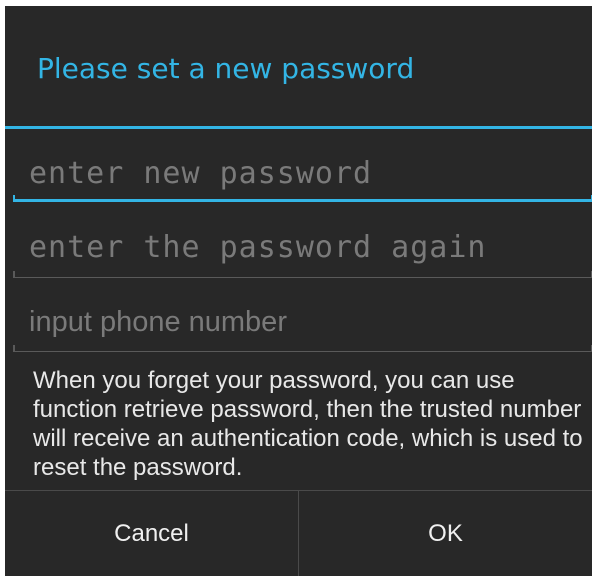  I want to click on dialog-title: Please set a new password, so click(226, 68).